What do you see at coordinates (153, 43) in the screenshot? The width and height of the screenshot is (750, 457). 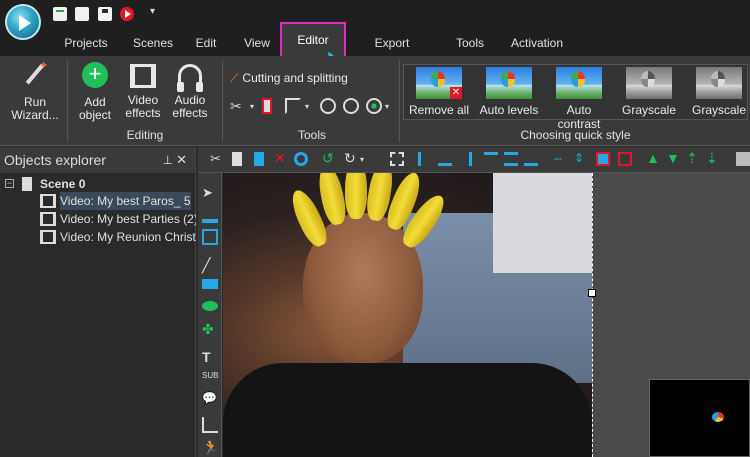 I see `tab-scenes: Scenes` at bounding box center [153, 43].